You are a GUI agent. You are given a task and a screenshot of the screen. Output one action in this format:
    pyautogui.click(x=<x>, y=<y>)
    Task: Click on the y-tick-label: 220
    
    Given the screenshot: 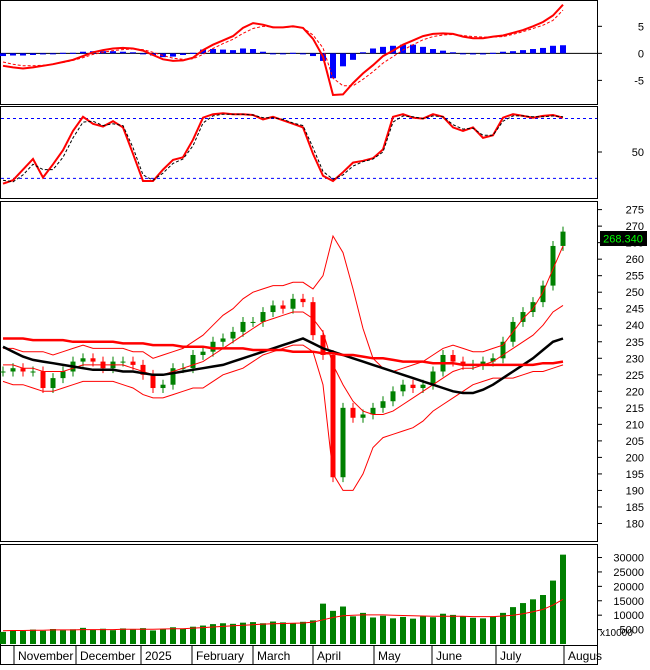 What is the action you would take?
    pyautogui.click(x=635, y=392)
    